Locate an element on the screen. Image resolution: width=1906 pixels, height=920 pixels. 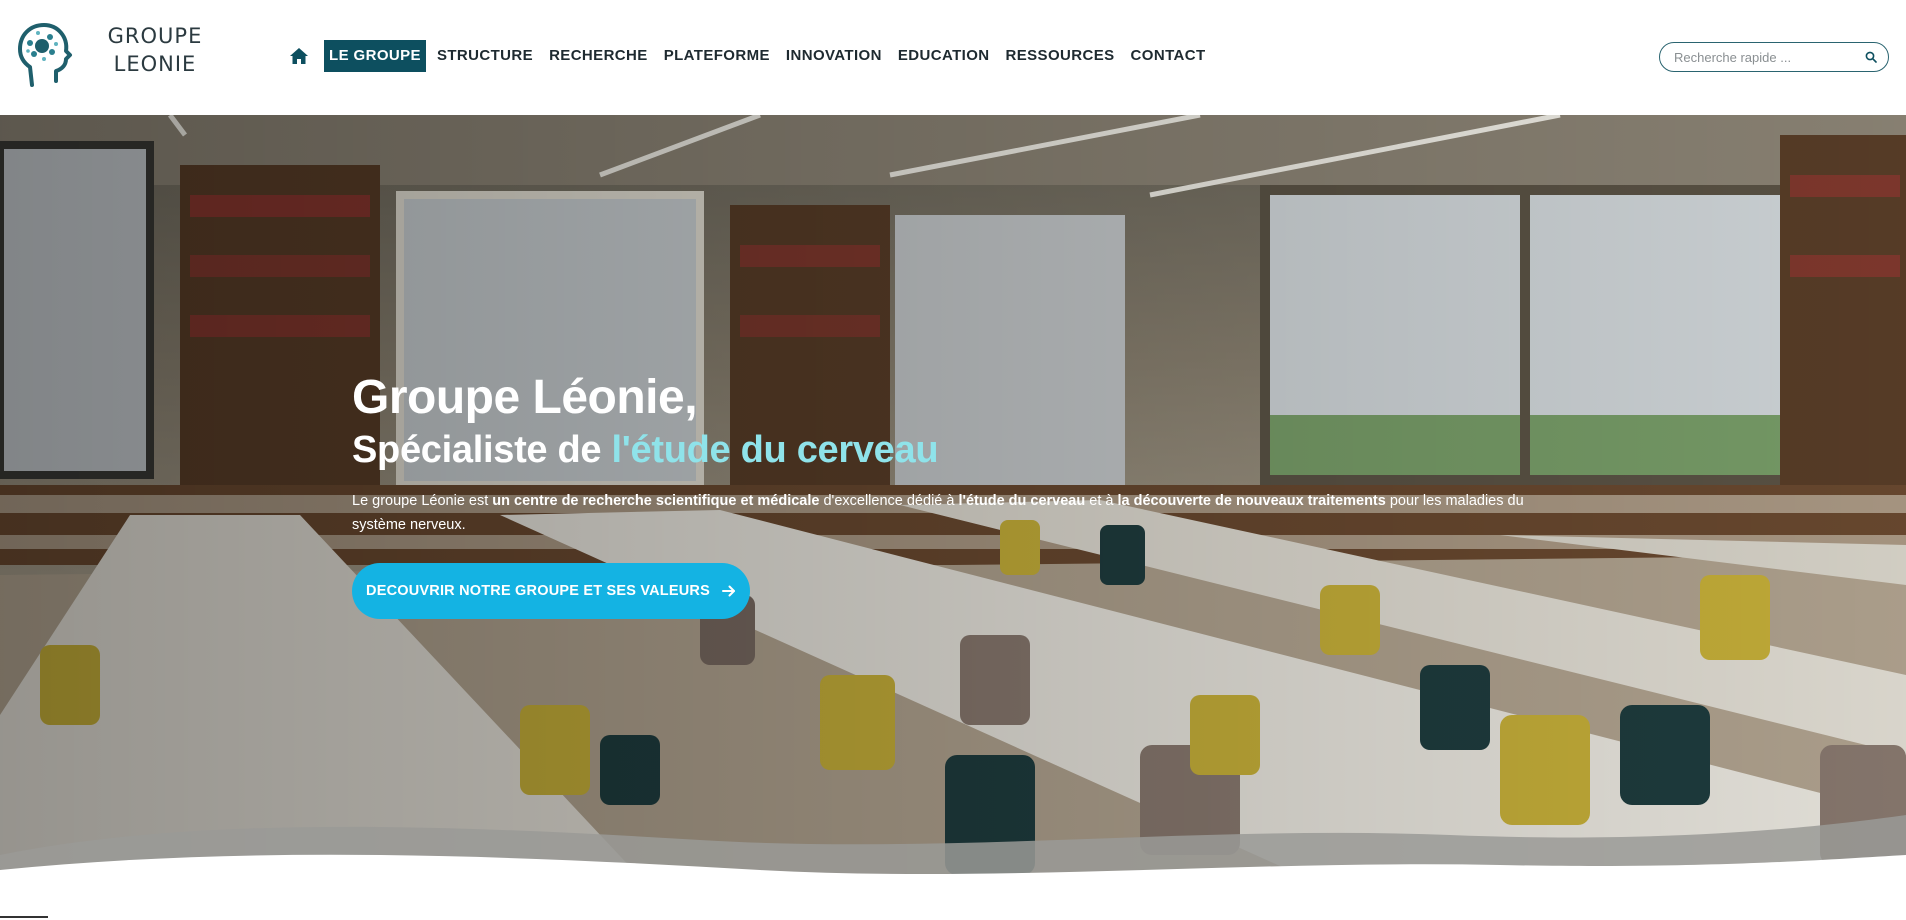
nav-item-le-groupe: LE GROUPE is located at coordinates (375, 56).